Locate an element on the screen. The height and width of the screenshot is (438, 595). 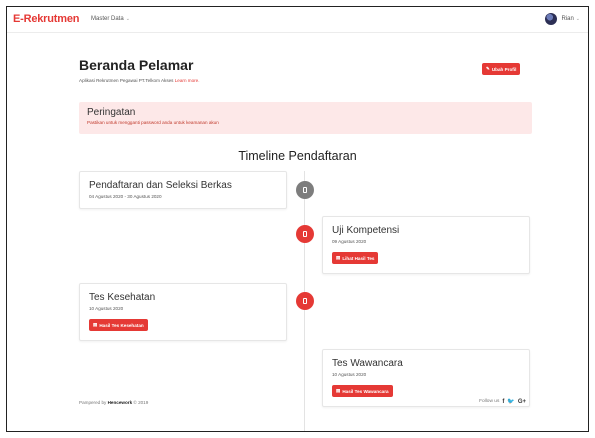
footer-suffix: © 2019 is located at coordinates (141, 402).